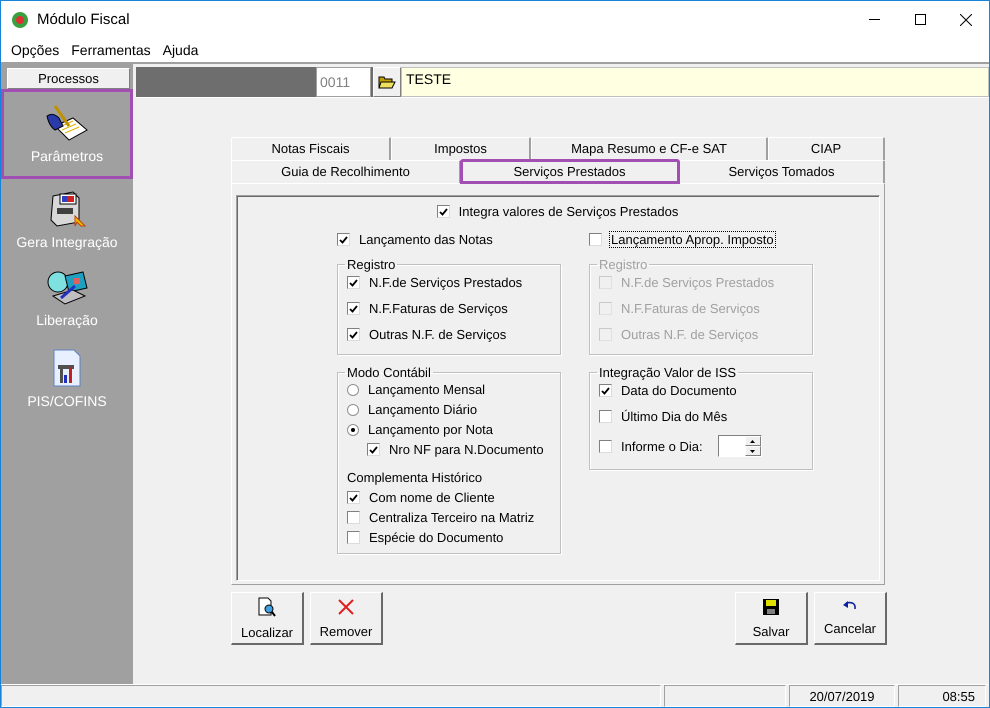  Describe the element at coordinates (35, 50) in the screenshot. I see `menu-item: Opções` at that location.